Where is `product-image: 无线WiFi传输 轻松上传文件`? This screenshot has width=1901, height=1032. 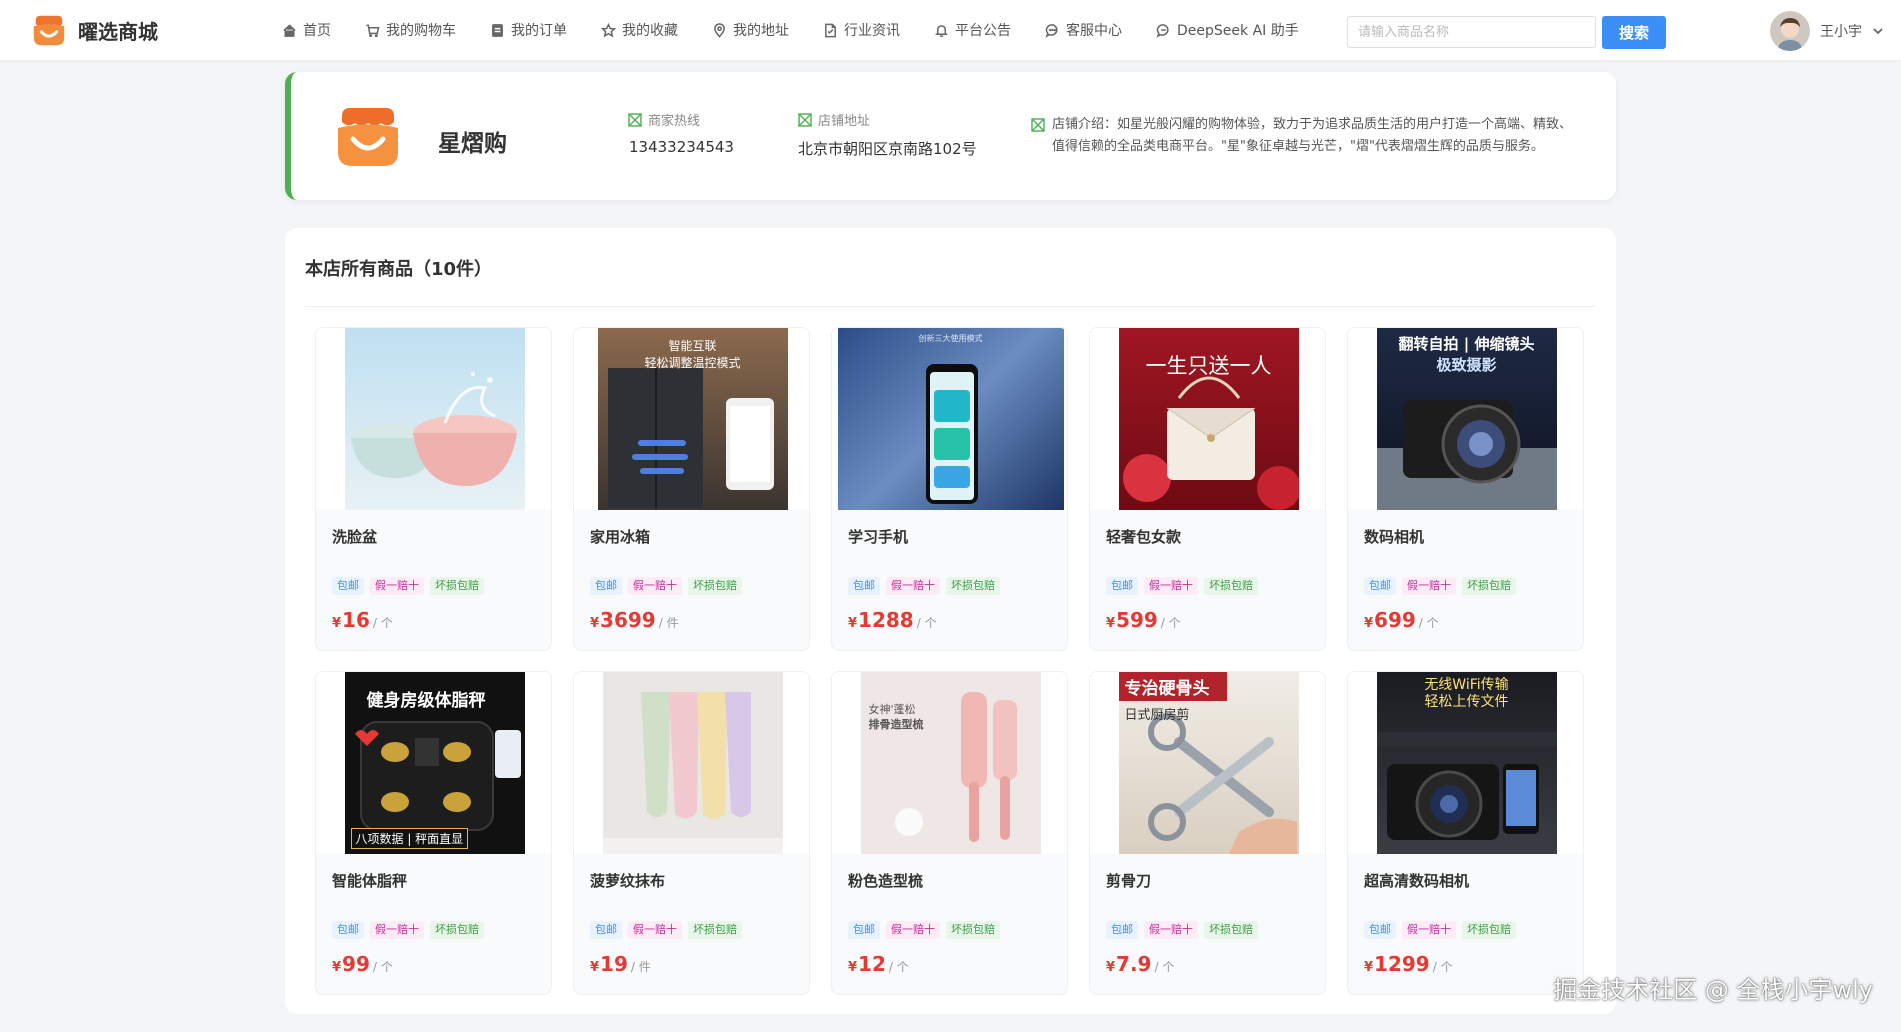 product-image: 无线WiFi传输 轻松上传文件 is located at coordinates (1465, 763).